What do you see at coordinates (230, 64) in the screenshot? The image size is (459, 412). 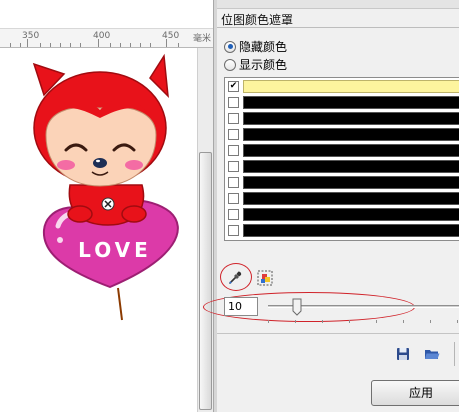 I see `radio-button` at bounding box center [230, 64].